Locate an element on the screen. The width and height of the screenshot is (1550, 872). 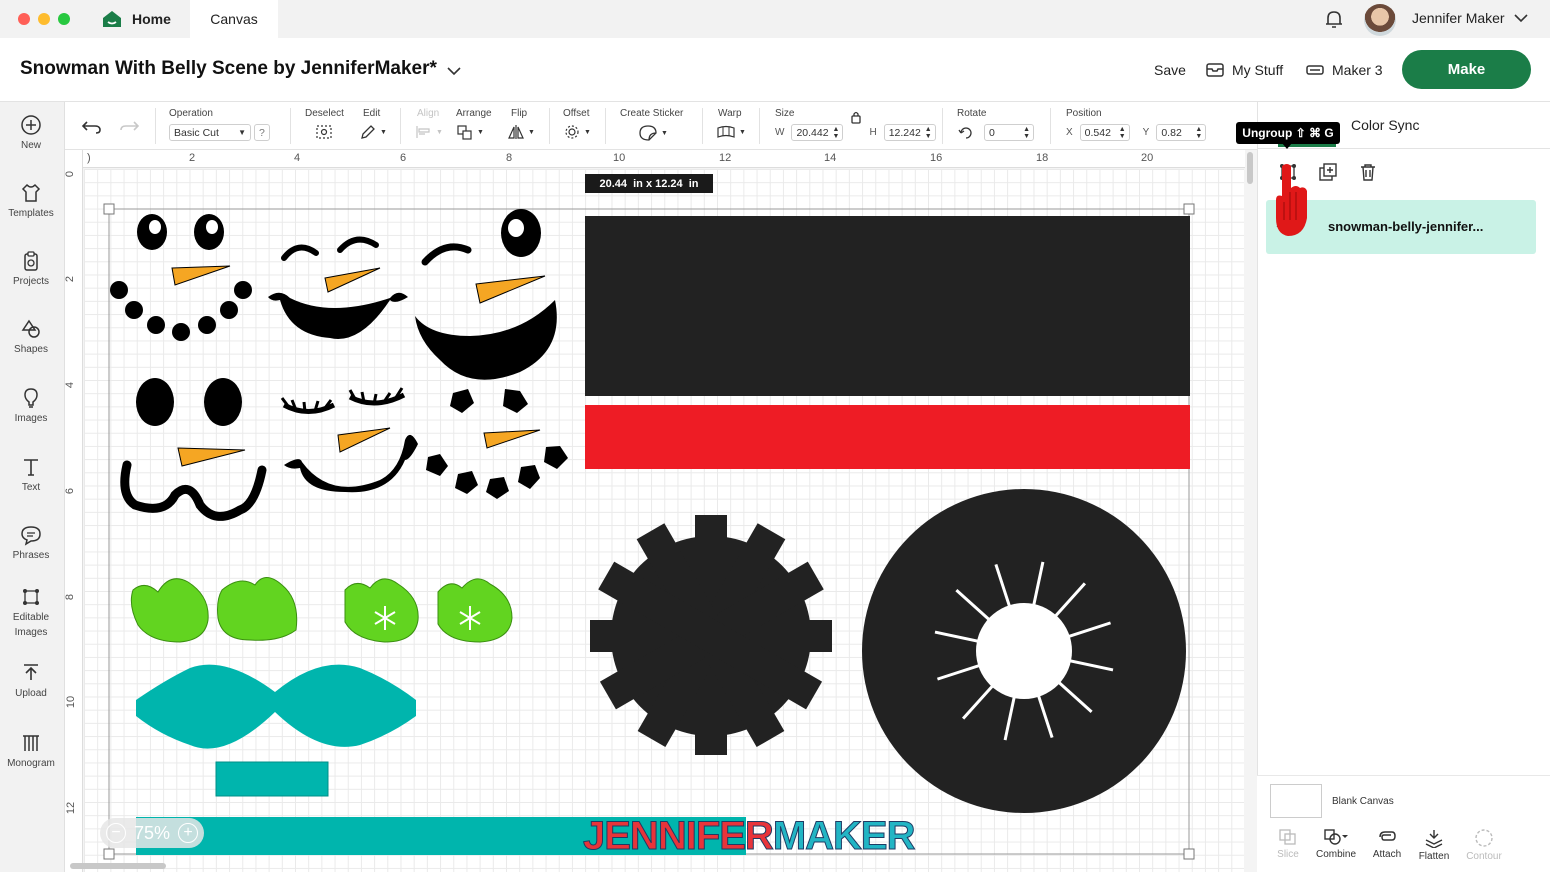
slice-button: Slice is located at coordinates (1288, 844).